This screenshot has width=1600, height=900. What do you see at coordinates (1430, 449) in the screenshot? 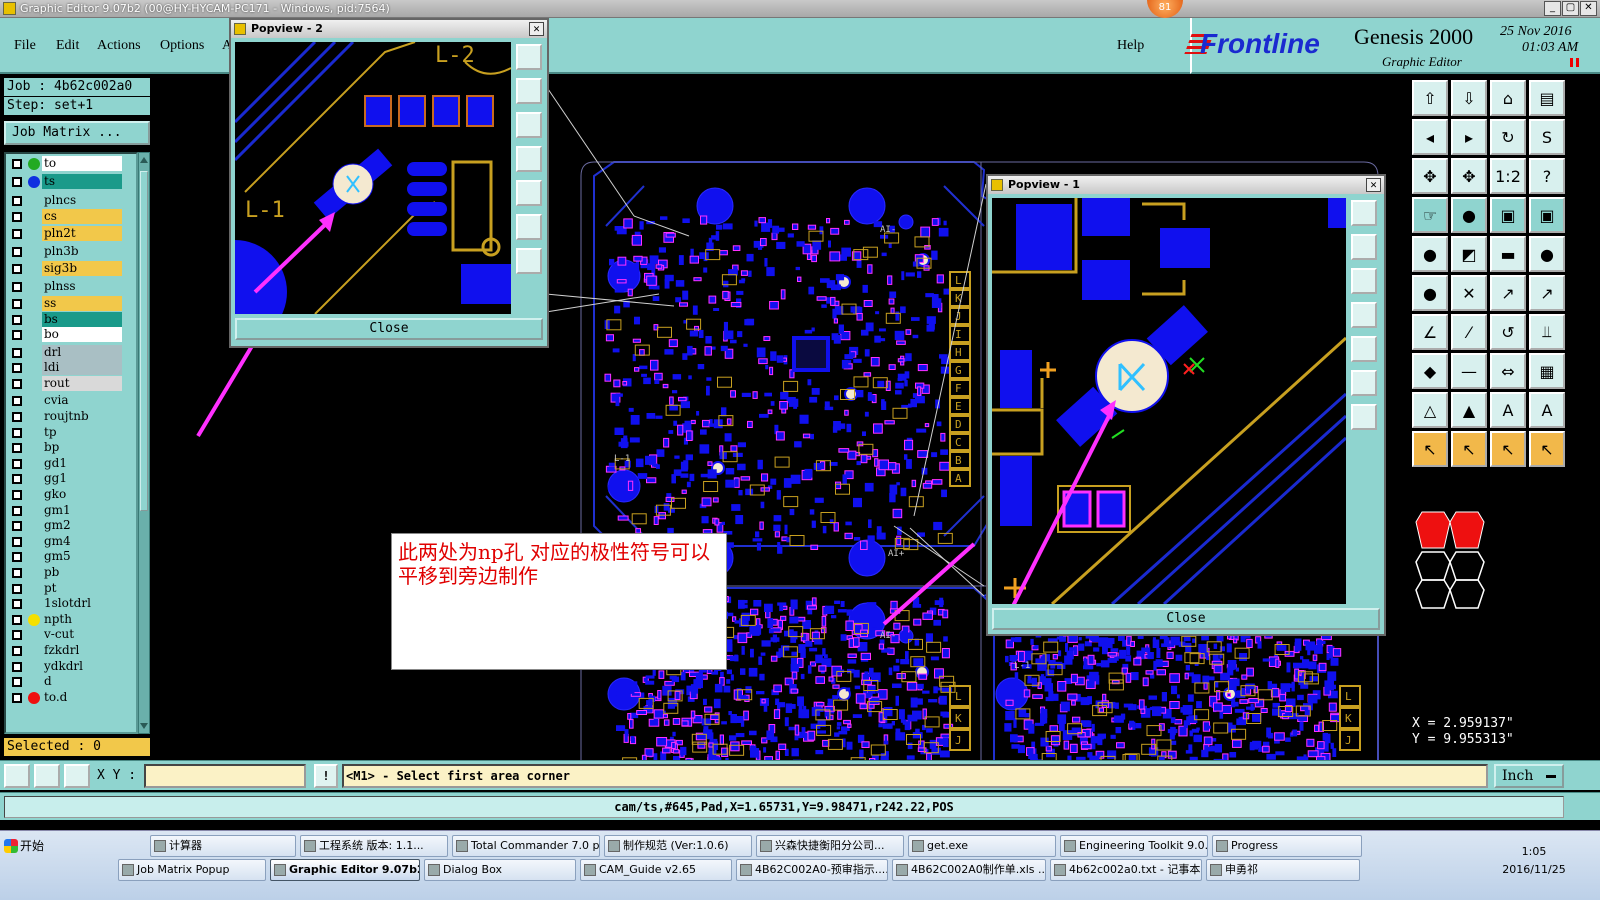
I see `tool-pointer-icon: ↖` at bounding box center [1430, 449].